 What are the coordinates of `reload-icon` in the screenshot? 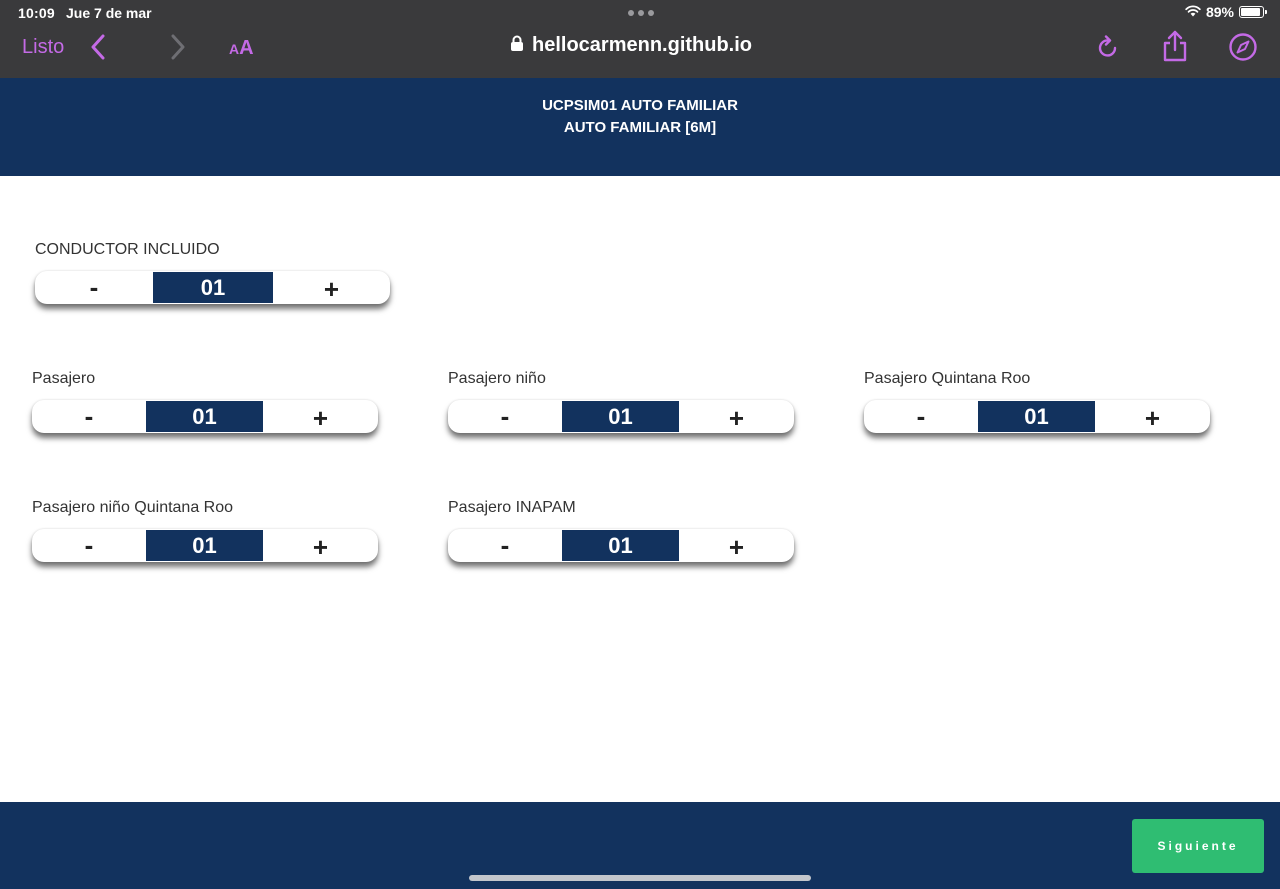 It's located at (1108, 50).